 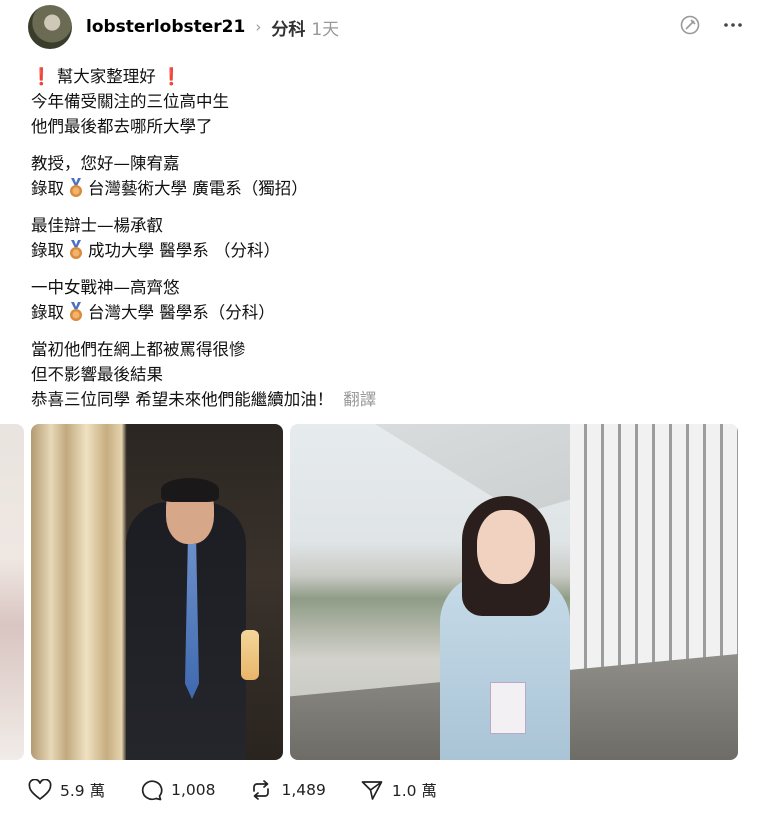 What do you see at coordinates (181, 312) in the screenshot?
I see `entry-school: 台灣大學 醫學系（分科）` at bounding box center [181, 312].